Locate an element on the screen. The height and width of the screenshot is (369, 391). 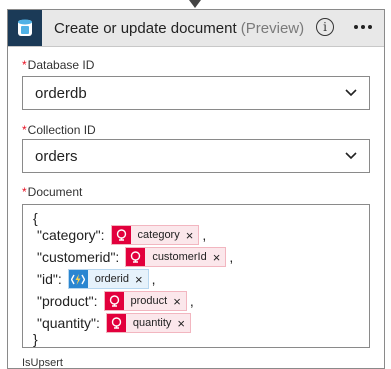
token-label: orderid is located at coordinates (111, 279).